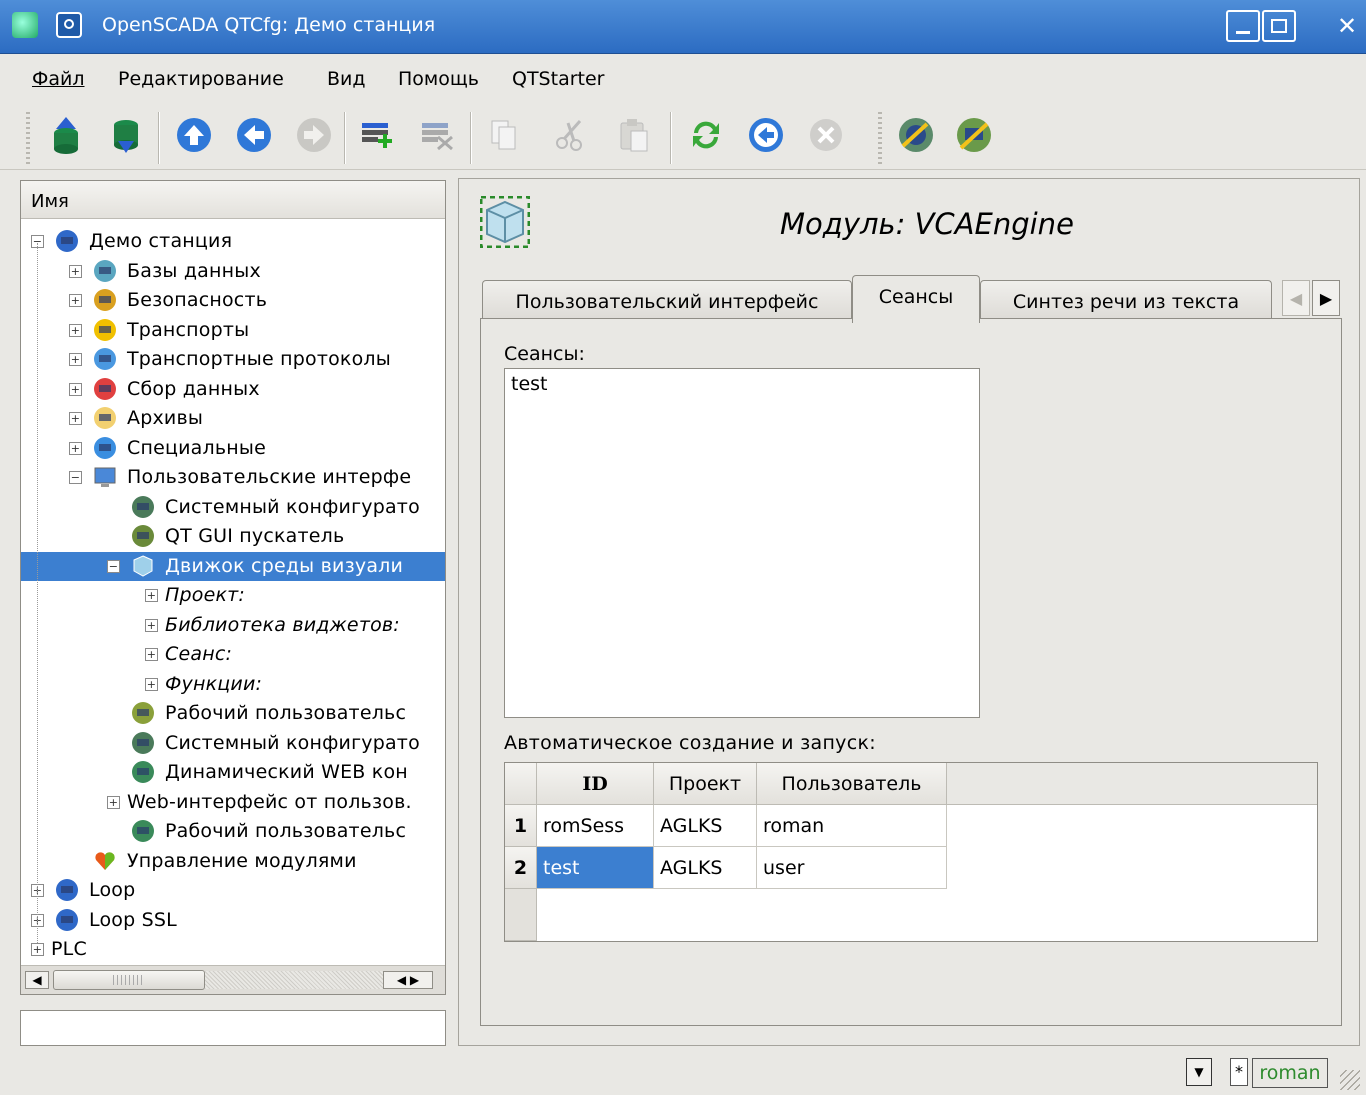  Describe the element at coordinates (766, 135) in the screenshot. I see `start-icon` at that location.